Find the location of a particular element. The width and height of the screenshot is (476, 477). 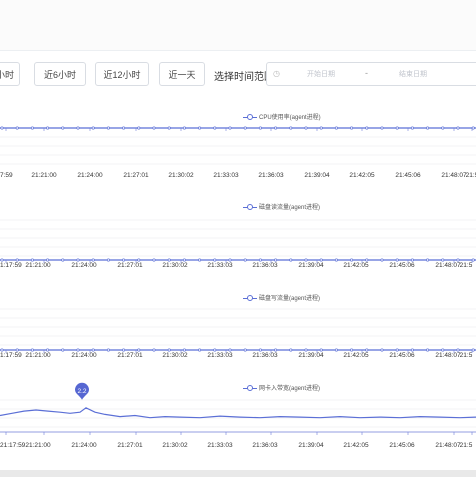

horizontal-scrollbar is located at coordinates (238, 473).